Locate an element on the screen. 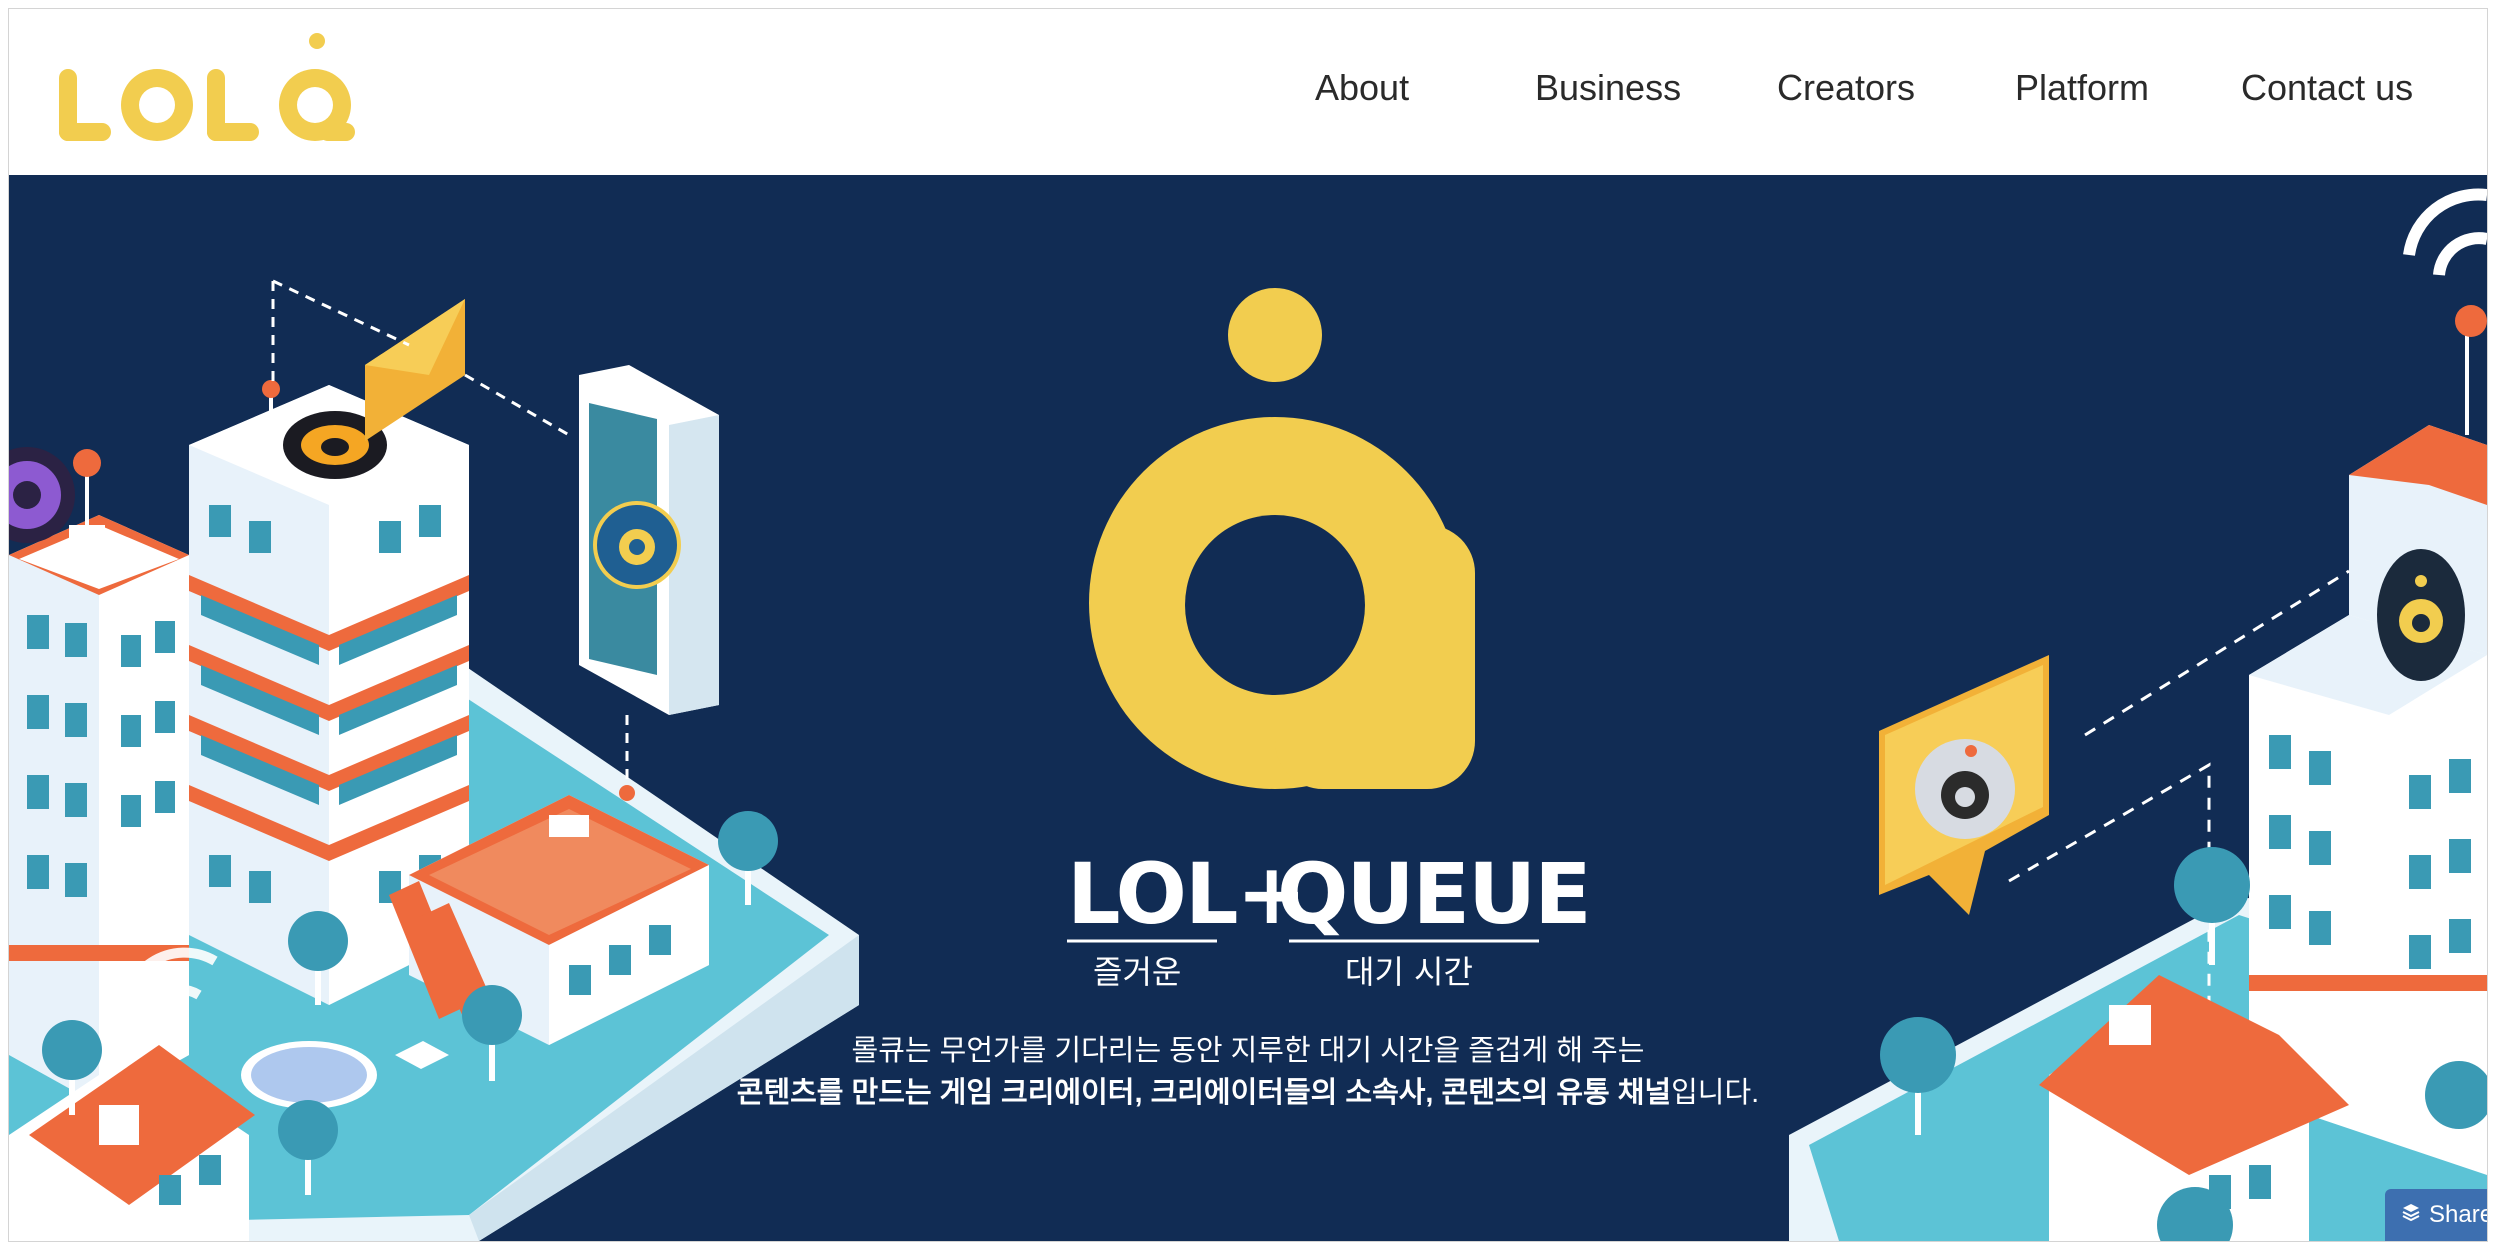  hero-description-regular: 입니다. is located at coordinates (1715, 1093).